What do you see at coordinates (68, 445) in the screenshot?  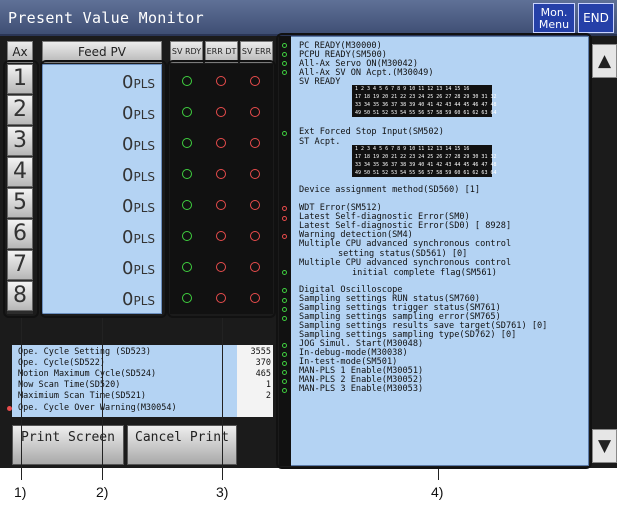 I see `print-screen-button: Print Screen` at bounding box center [68, 445].